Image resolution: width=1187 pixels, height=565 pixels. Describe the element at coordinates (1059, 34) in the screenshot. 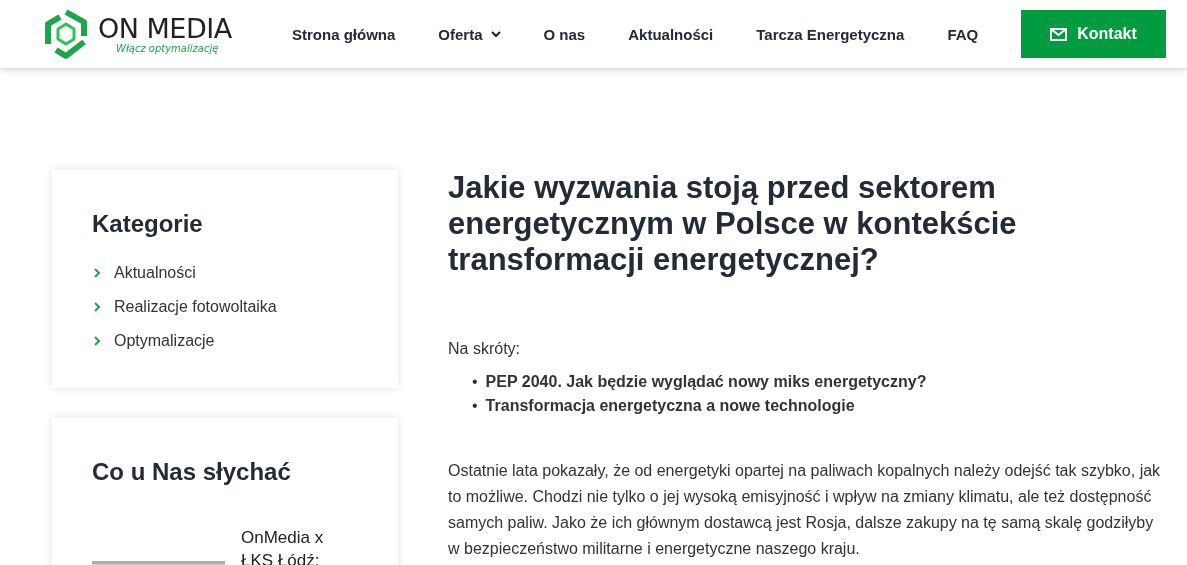

I see `envelope-icon` at that location.